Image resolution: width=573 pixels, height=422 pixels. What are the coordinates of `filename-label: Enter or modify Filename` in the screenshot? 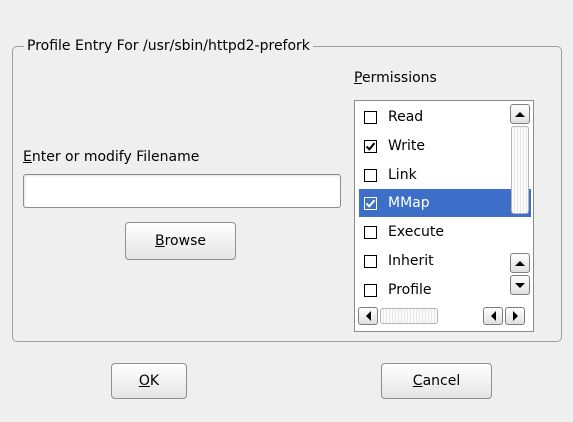 It's located at (111, 157).